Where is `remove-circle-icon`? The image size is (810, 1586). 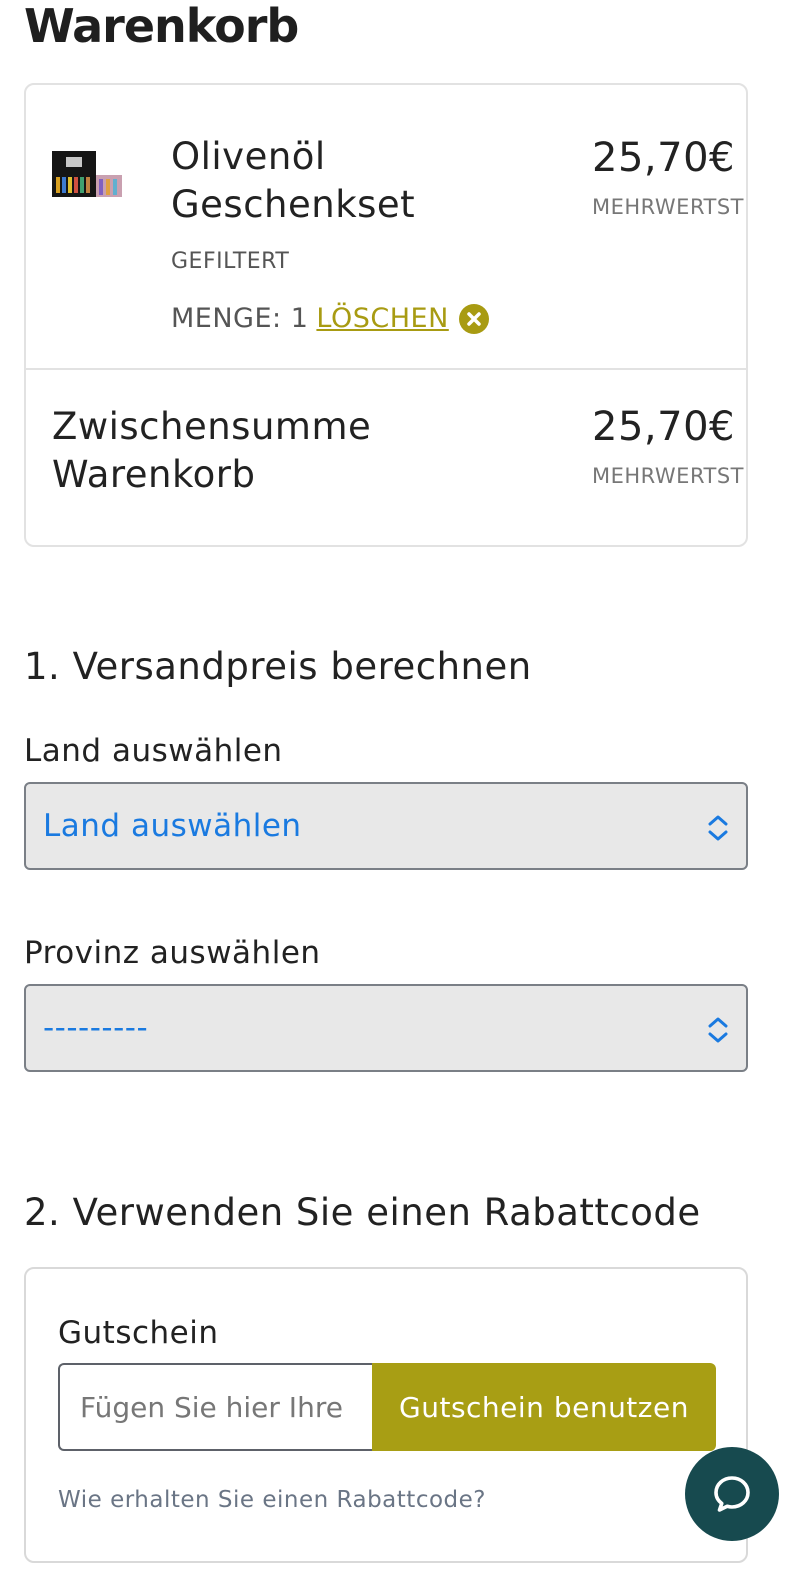
remove-circle-icon is located at coordinates (473, 318).